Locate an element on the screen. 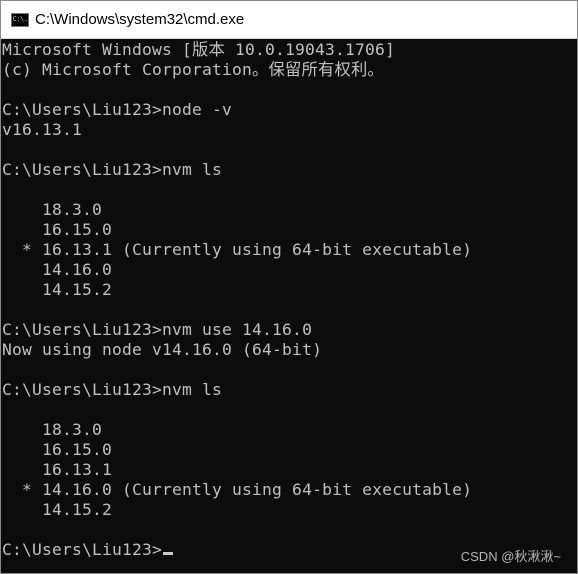  console-line: 14.16.0 is located at coordinates (57, 269).